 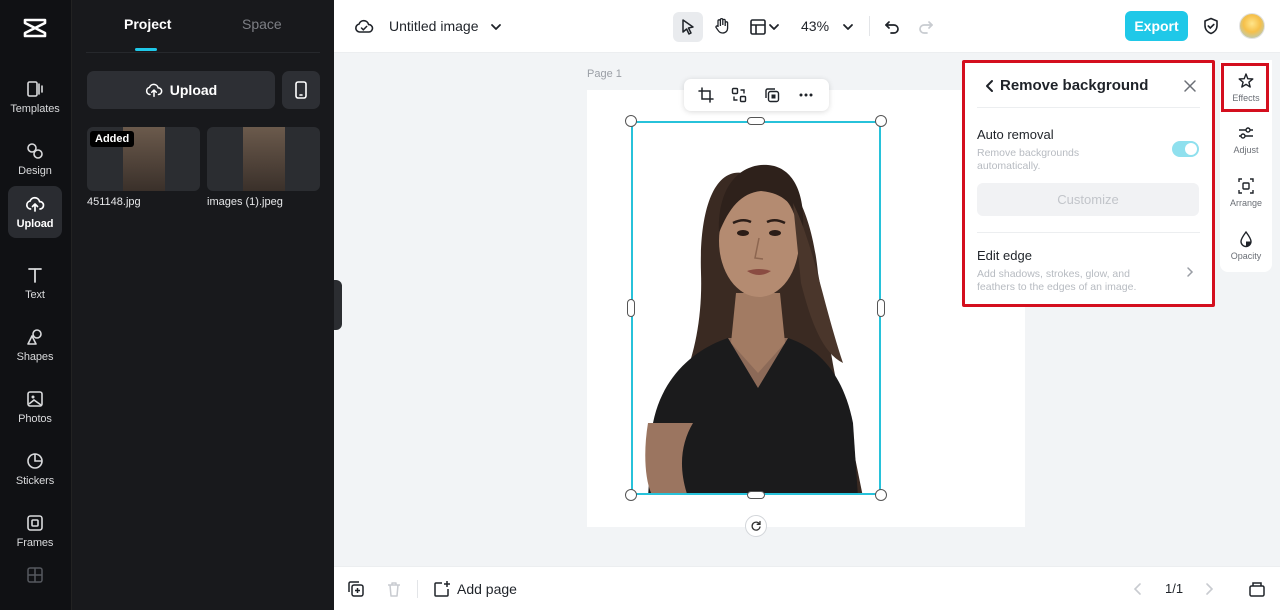 I want to click on layout-icon, so click(x=758, y=27).